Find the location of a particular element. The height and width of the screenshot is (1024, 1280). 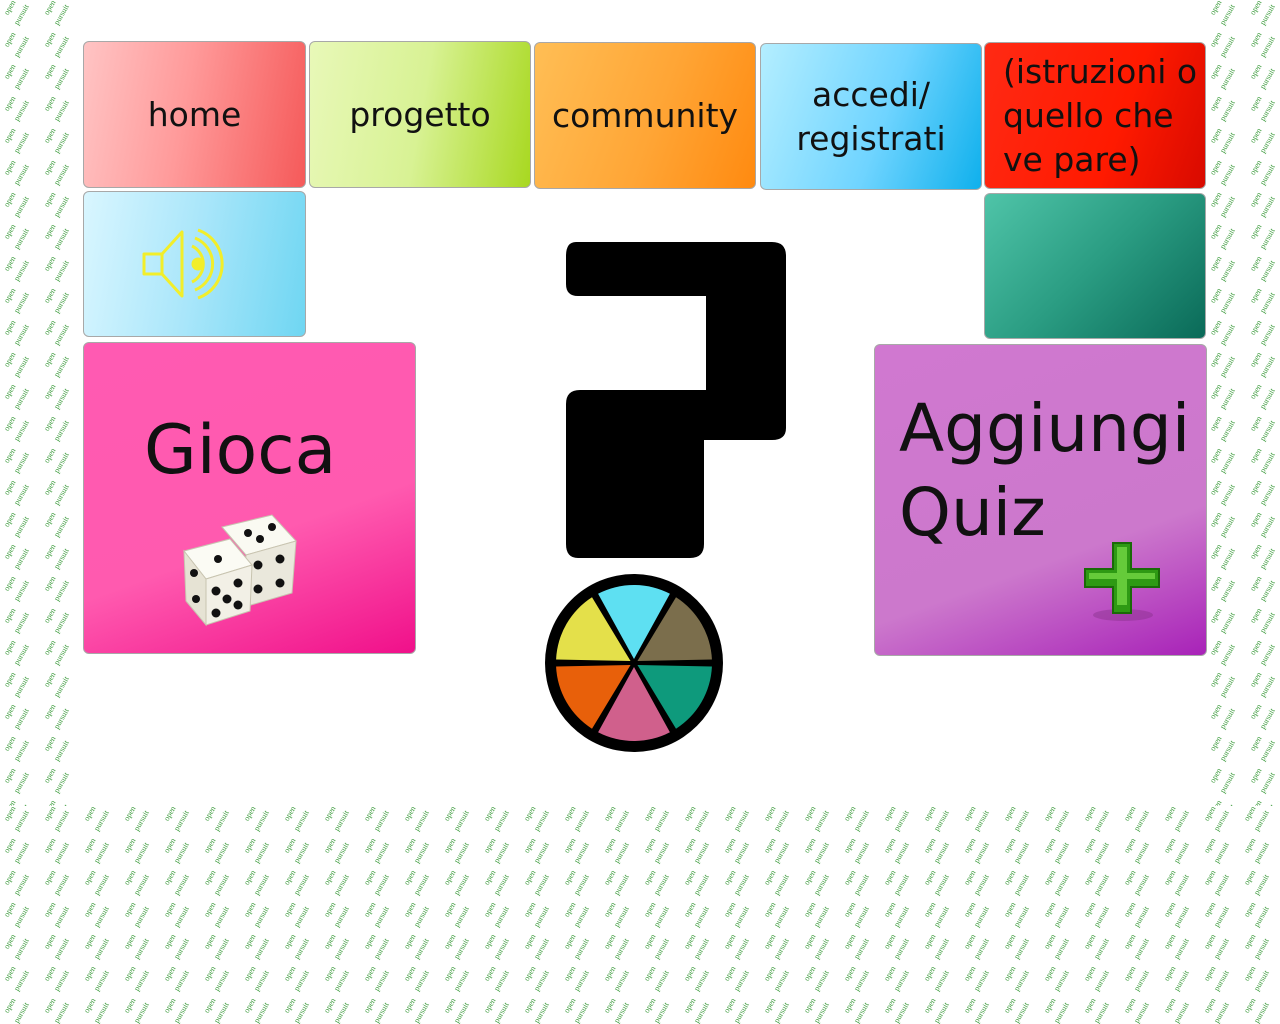

nav-progetto-label: progetto is located at coordinates (420, 114).